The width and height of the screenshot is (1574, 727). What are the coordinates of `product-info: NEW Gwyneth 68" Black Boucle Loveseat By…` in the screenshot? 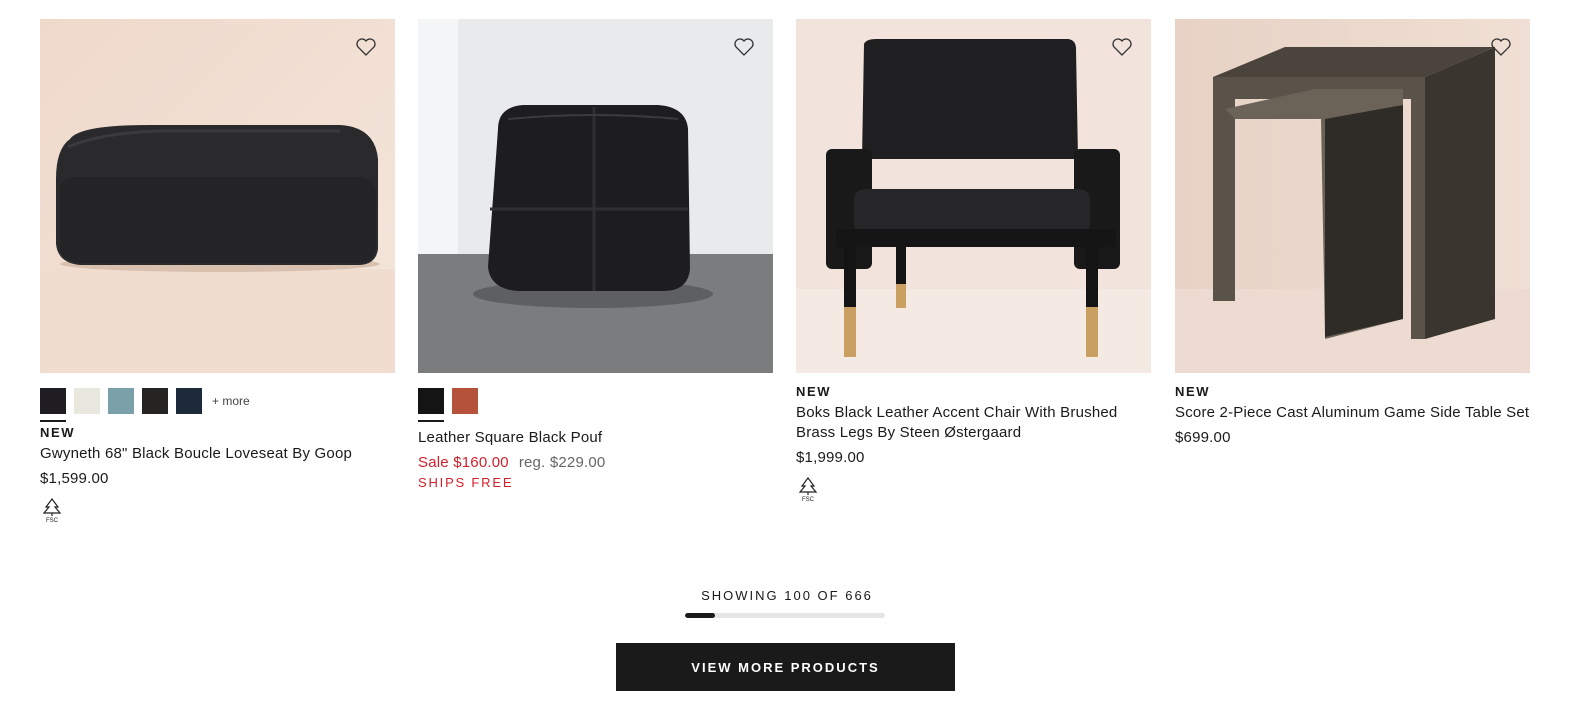 It's located at (217, 474).